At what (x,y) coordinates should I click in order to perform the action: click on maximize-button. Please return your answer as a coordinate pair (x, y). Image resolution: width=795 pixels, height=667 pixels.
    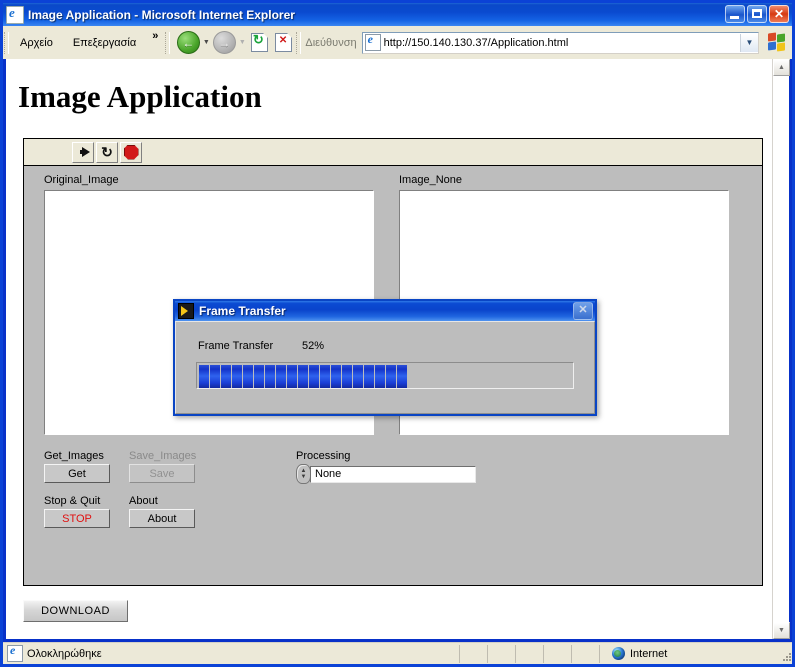
    Looking at the image, I should click on (757, 14).